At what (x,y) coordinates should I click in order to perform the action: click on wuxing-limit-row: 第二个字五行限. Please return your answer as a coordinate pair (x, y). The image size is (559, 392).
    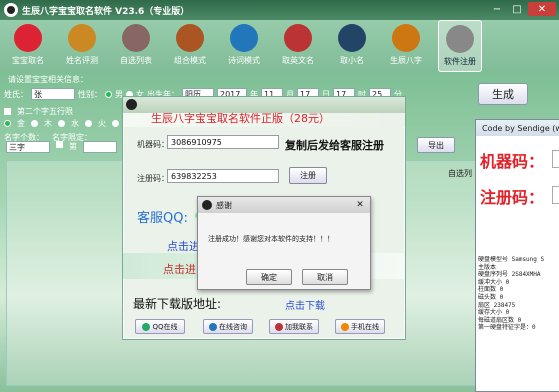
    Looking at the image, I should click on (38, 111).